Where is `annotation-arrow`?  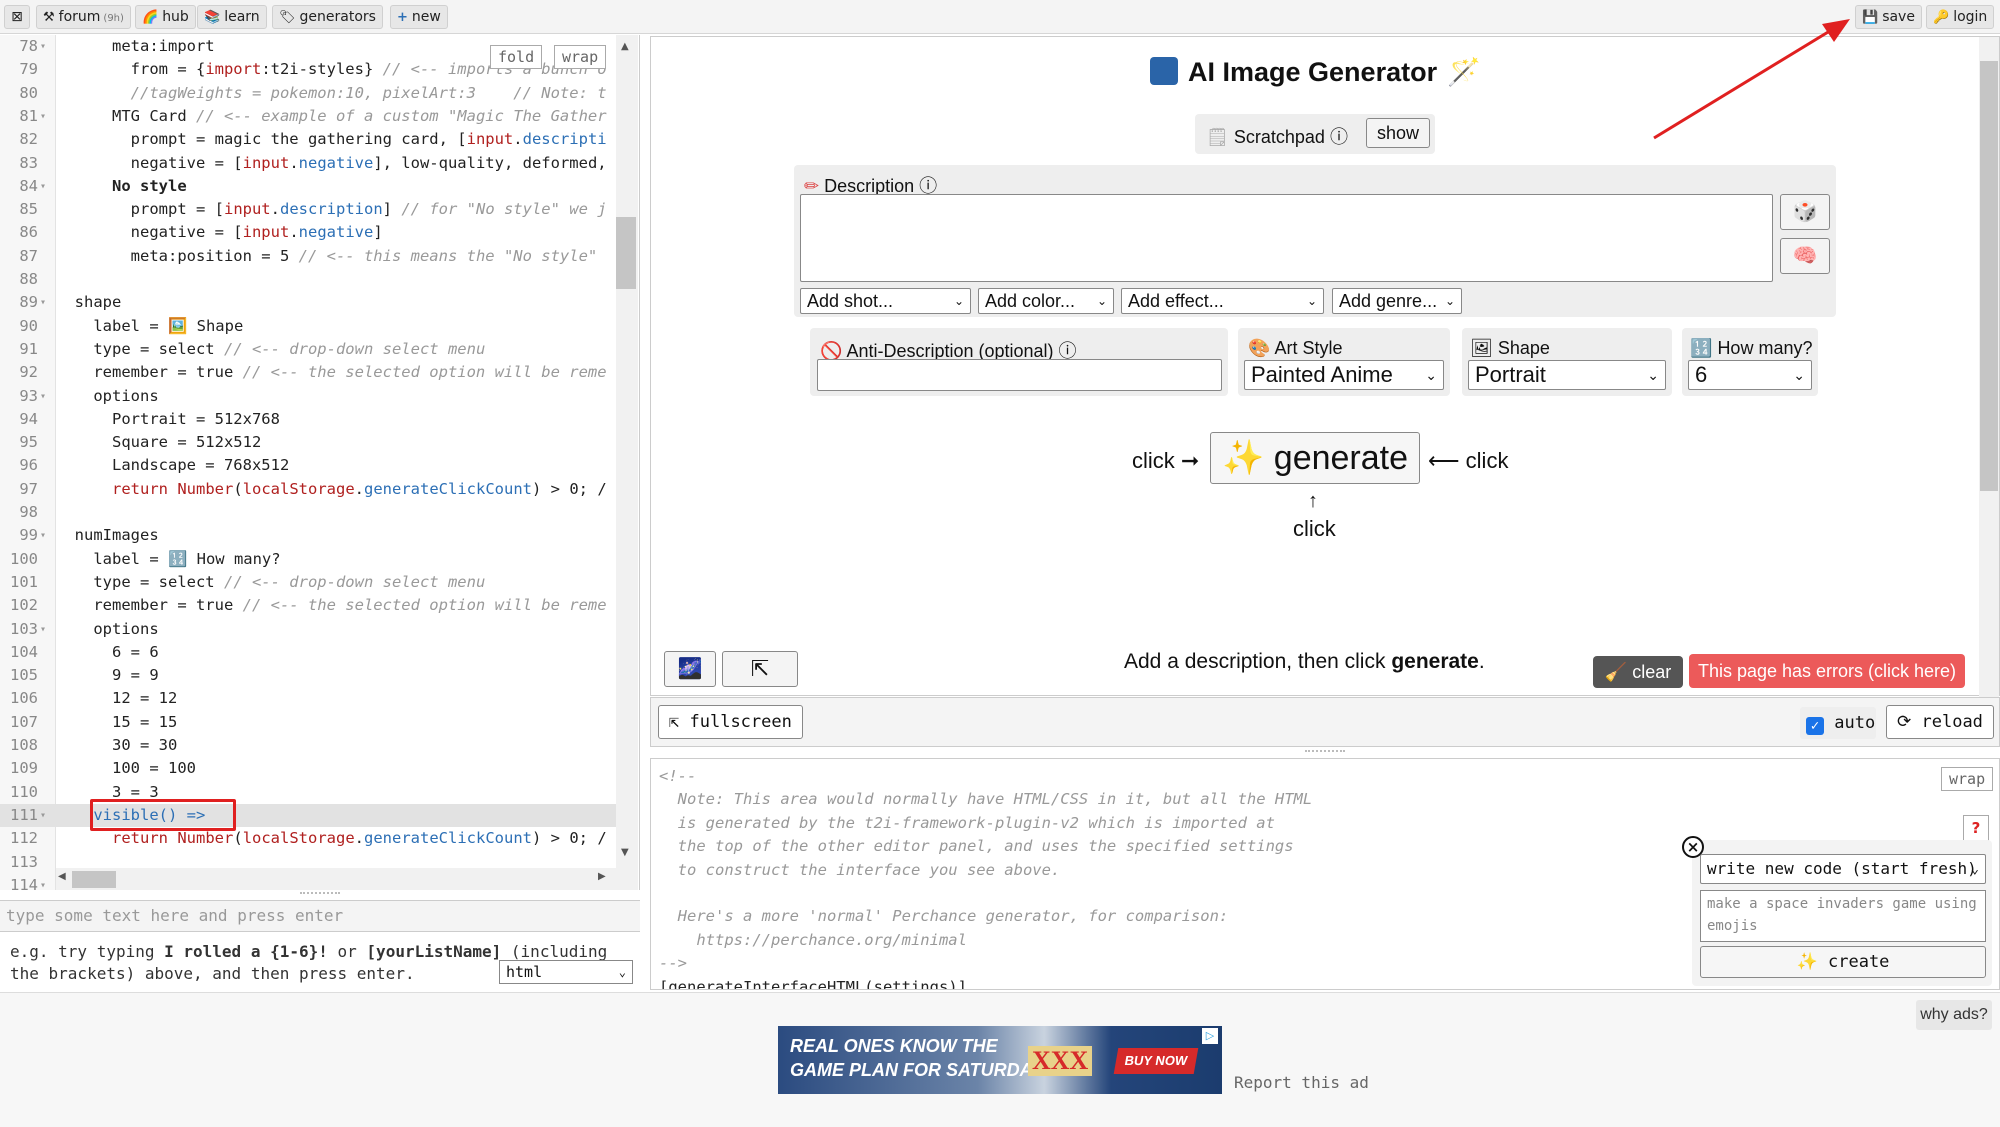
annotation-arrow is located at coordinates (1751, 79).